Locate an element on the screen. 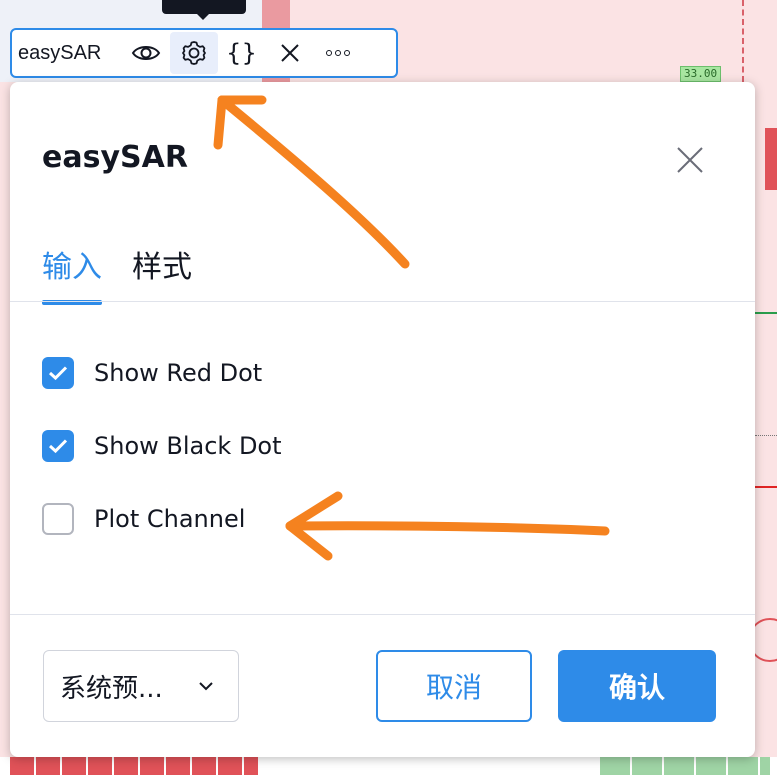 This screenshot has width=777, height=775. option-show-red-dot: Show Red Dot is located at coordinates (152, 373).